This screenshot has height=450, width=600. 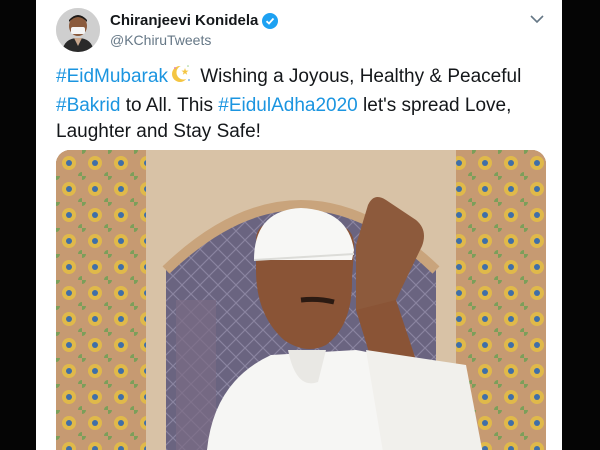 I want to click on tweet-text-part-1: Wishing a Joyous, Healthy & Peaceful, so click(x=358, y=76).